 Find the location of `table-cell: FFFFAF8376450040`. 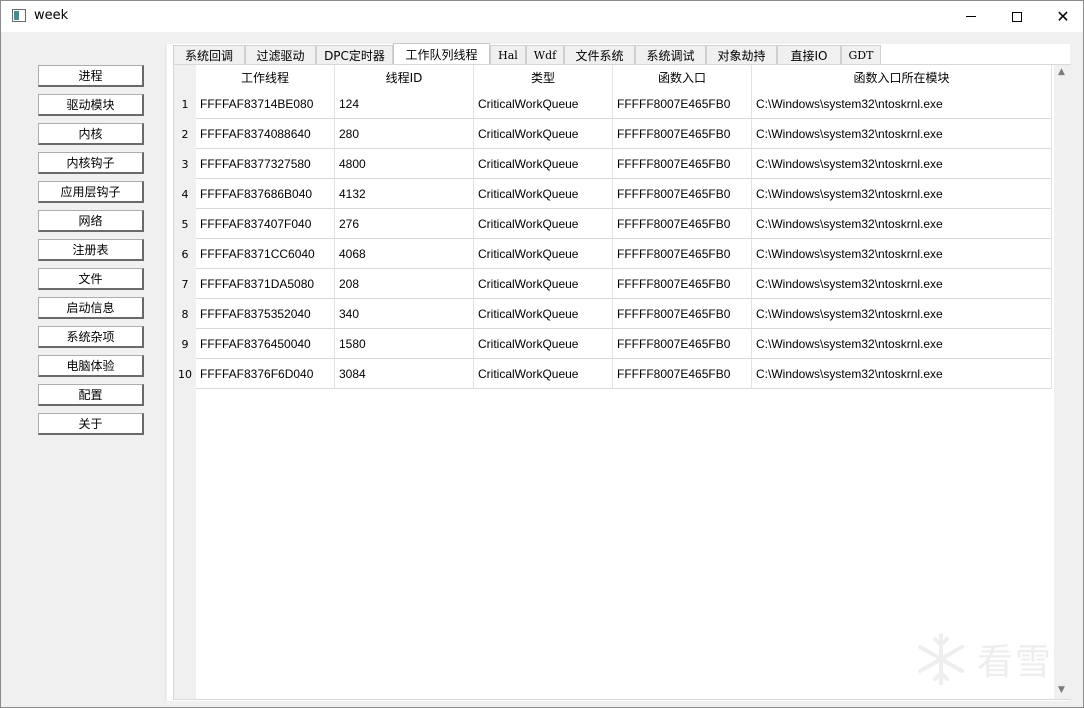

table-cell: FFFFAF8376450040 is located at coordinates (265, 344).